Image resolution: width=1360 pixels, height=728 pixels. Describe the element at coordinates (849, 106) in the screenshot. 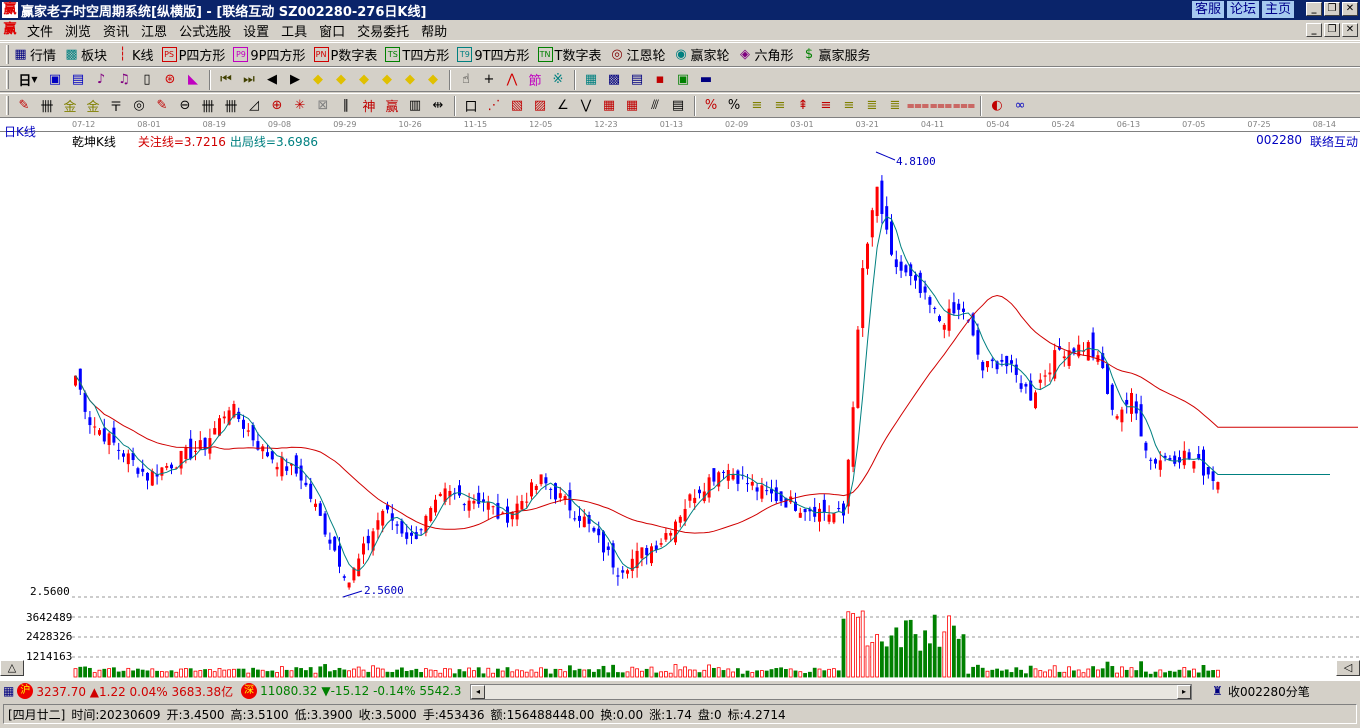

I see `gold-levels-icon: ≡` at that location.